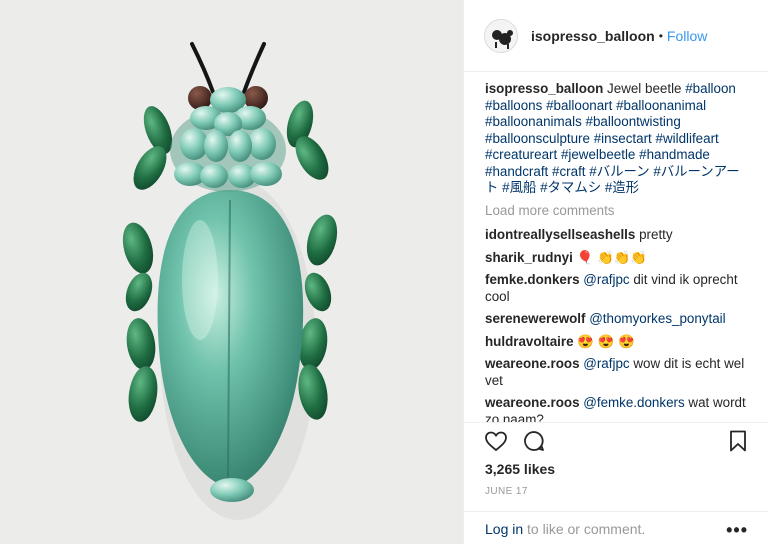  What do you see at coordinates (521, 154) in the screenshot?
I see `hashtag-link: #creatureart` at bounding box center [521, 154].